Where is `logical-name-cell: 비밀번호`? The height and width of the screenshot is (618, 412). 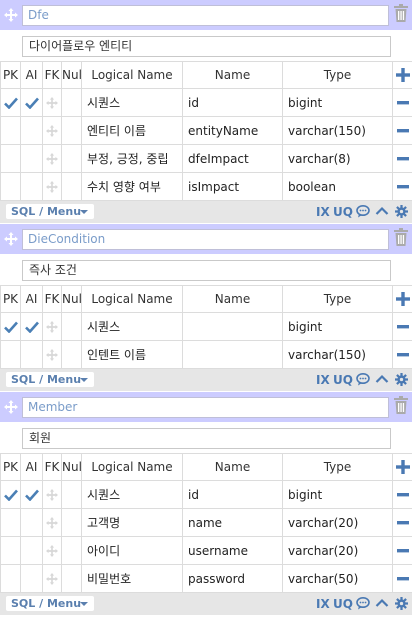
logical-name-cell: 비밀번호 is located at coordinates (132, 578).